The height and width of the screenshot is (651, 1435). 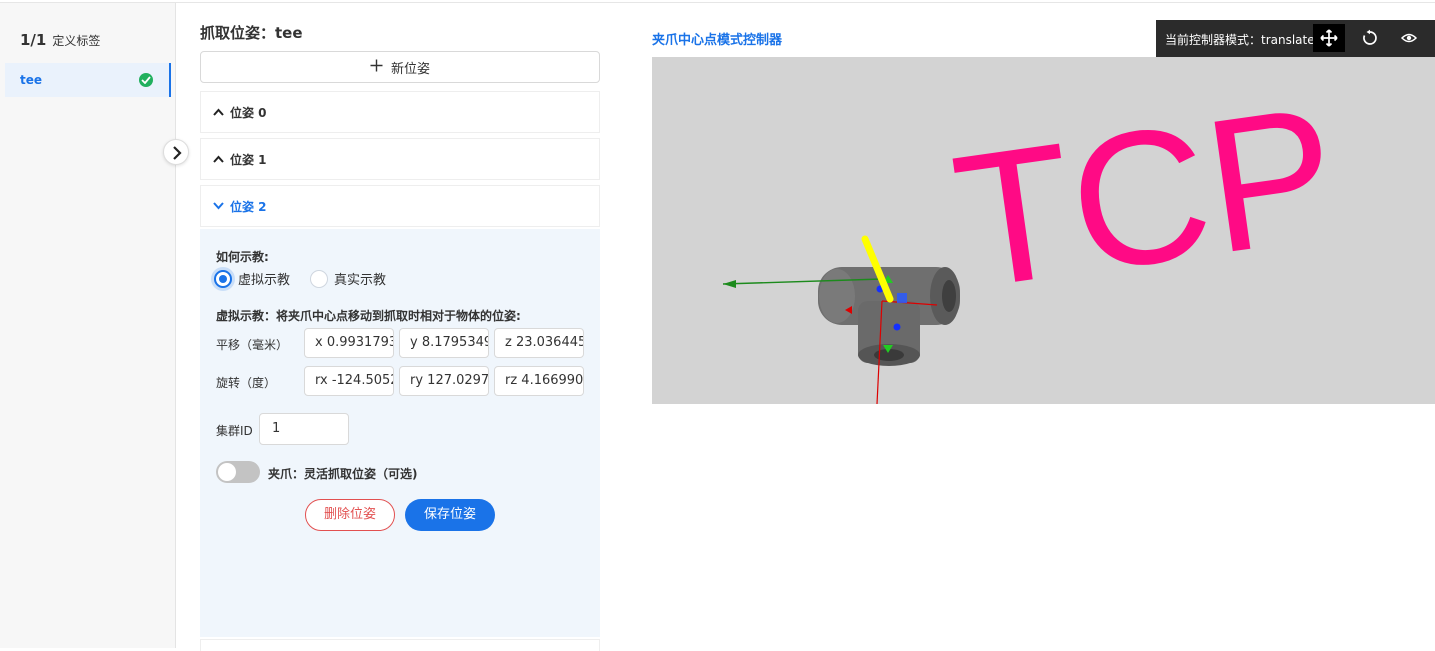 I want to click on pose-1-label: 位姿 1, so click(x=248, y=159).